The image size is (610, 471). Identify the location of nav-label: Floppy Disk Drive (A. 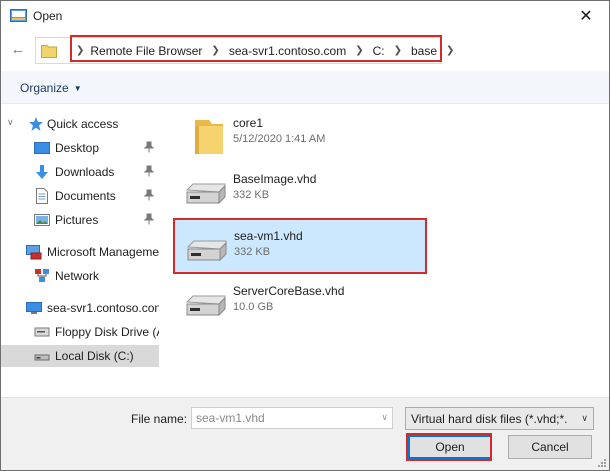
(107, 332).